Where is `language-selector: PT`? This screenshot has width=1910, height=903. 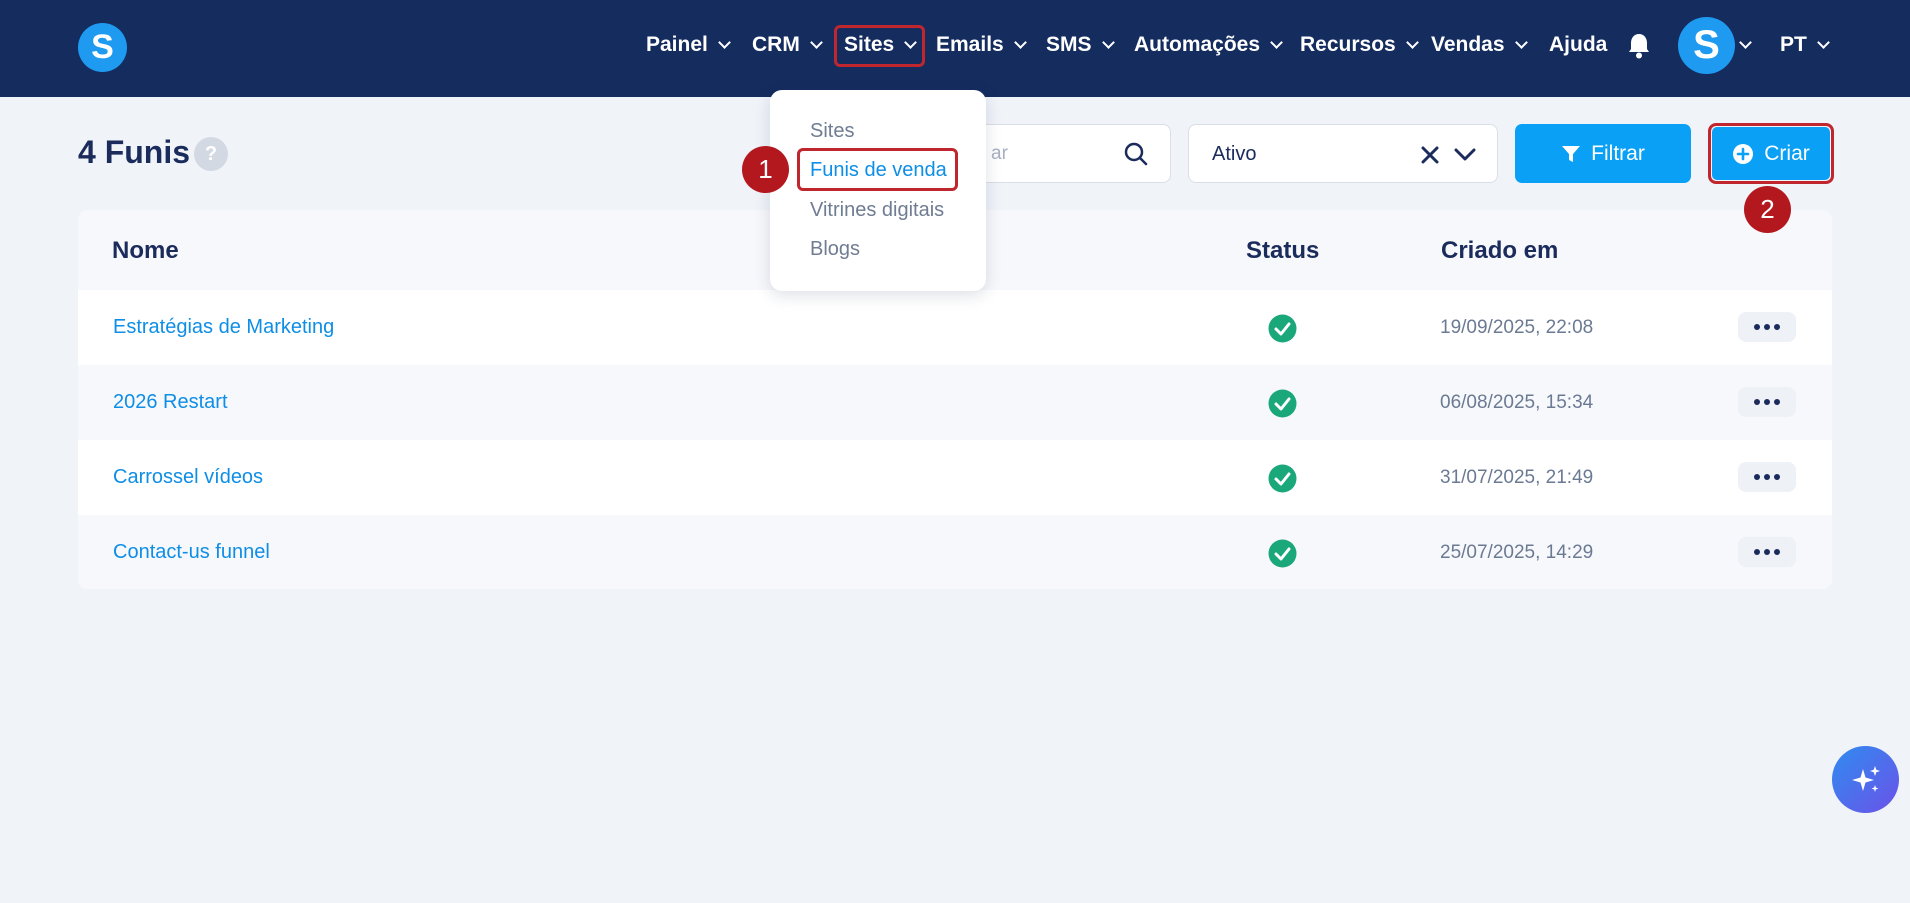
language-selector: PT is located at coordinates (1805, 45).